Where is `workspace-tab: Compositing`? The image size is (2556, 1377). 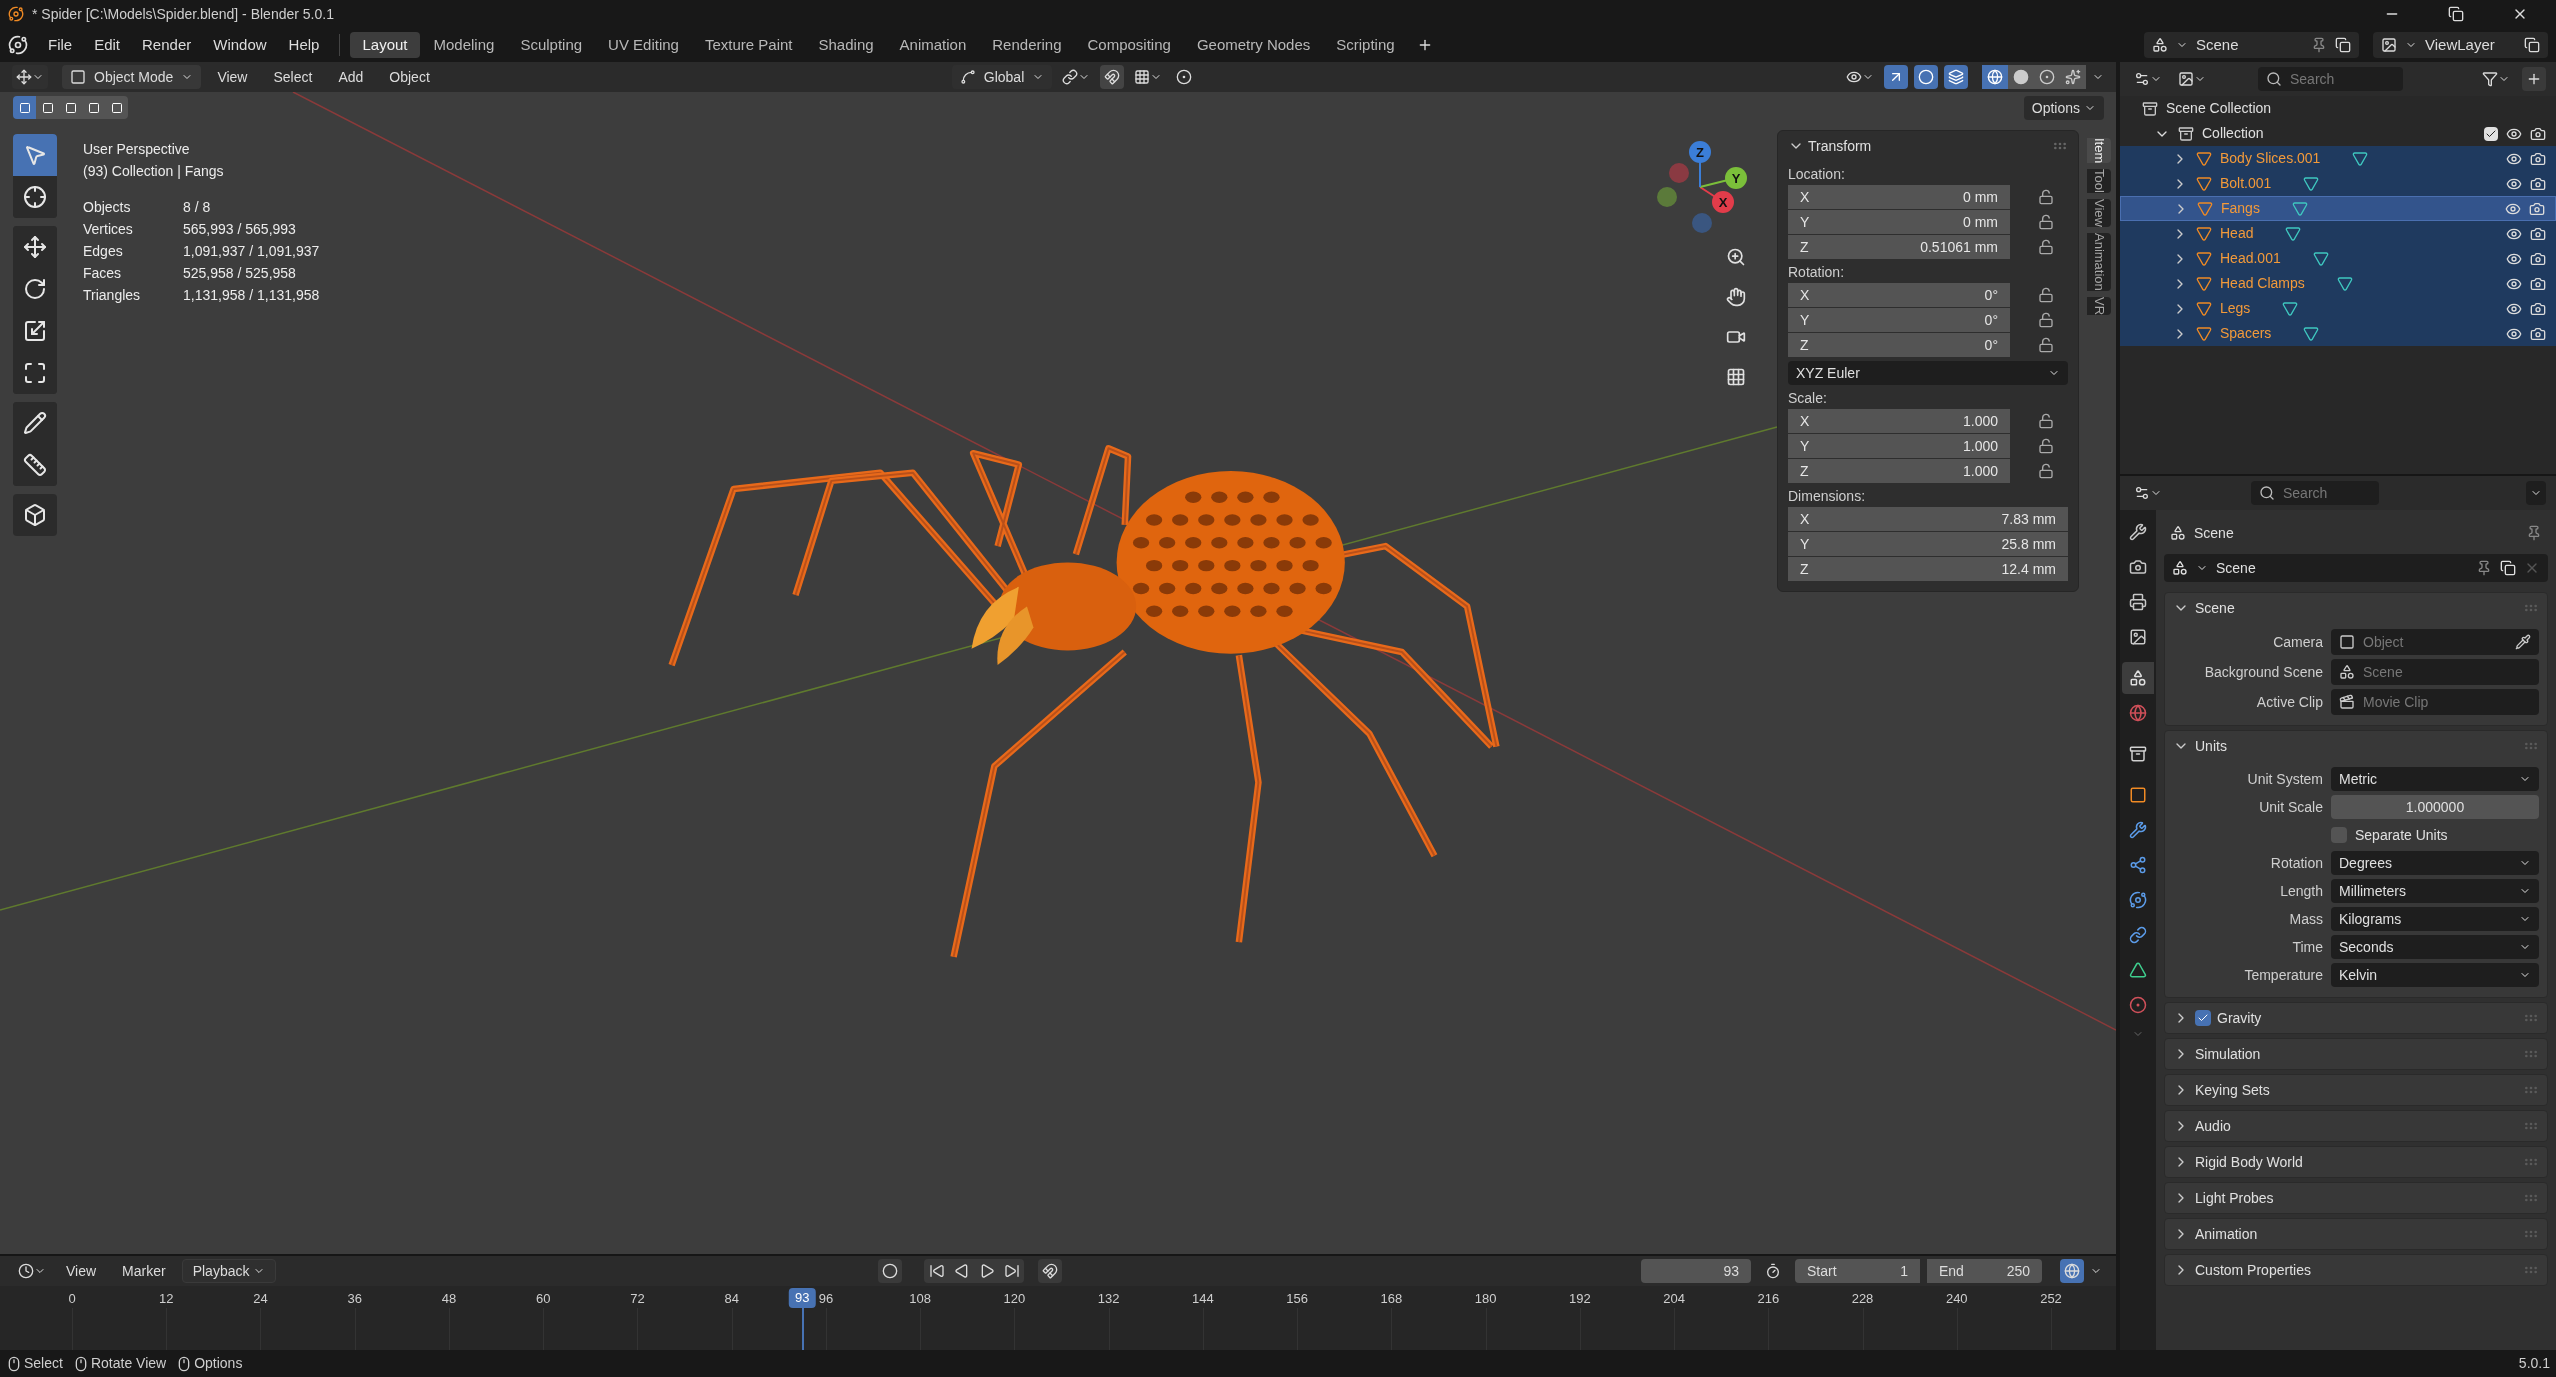
workspace-tab: Compositing is located at coordinates (1129, 45).